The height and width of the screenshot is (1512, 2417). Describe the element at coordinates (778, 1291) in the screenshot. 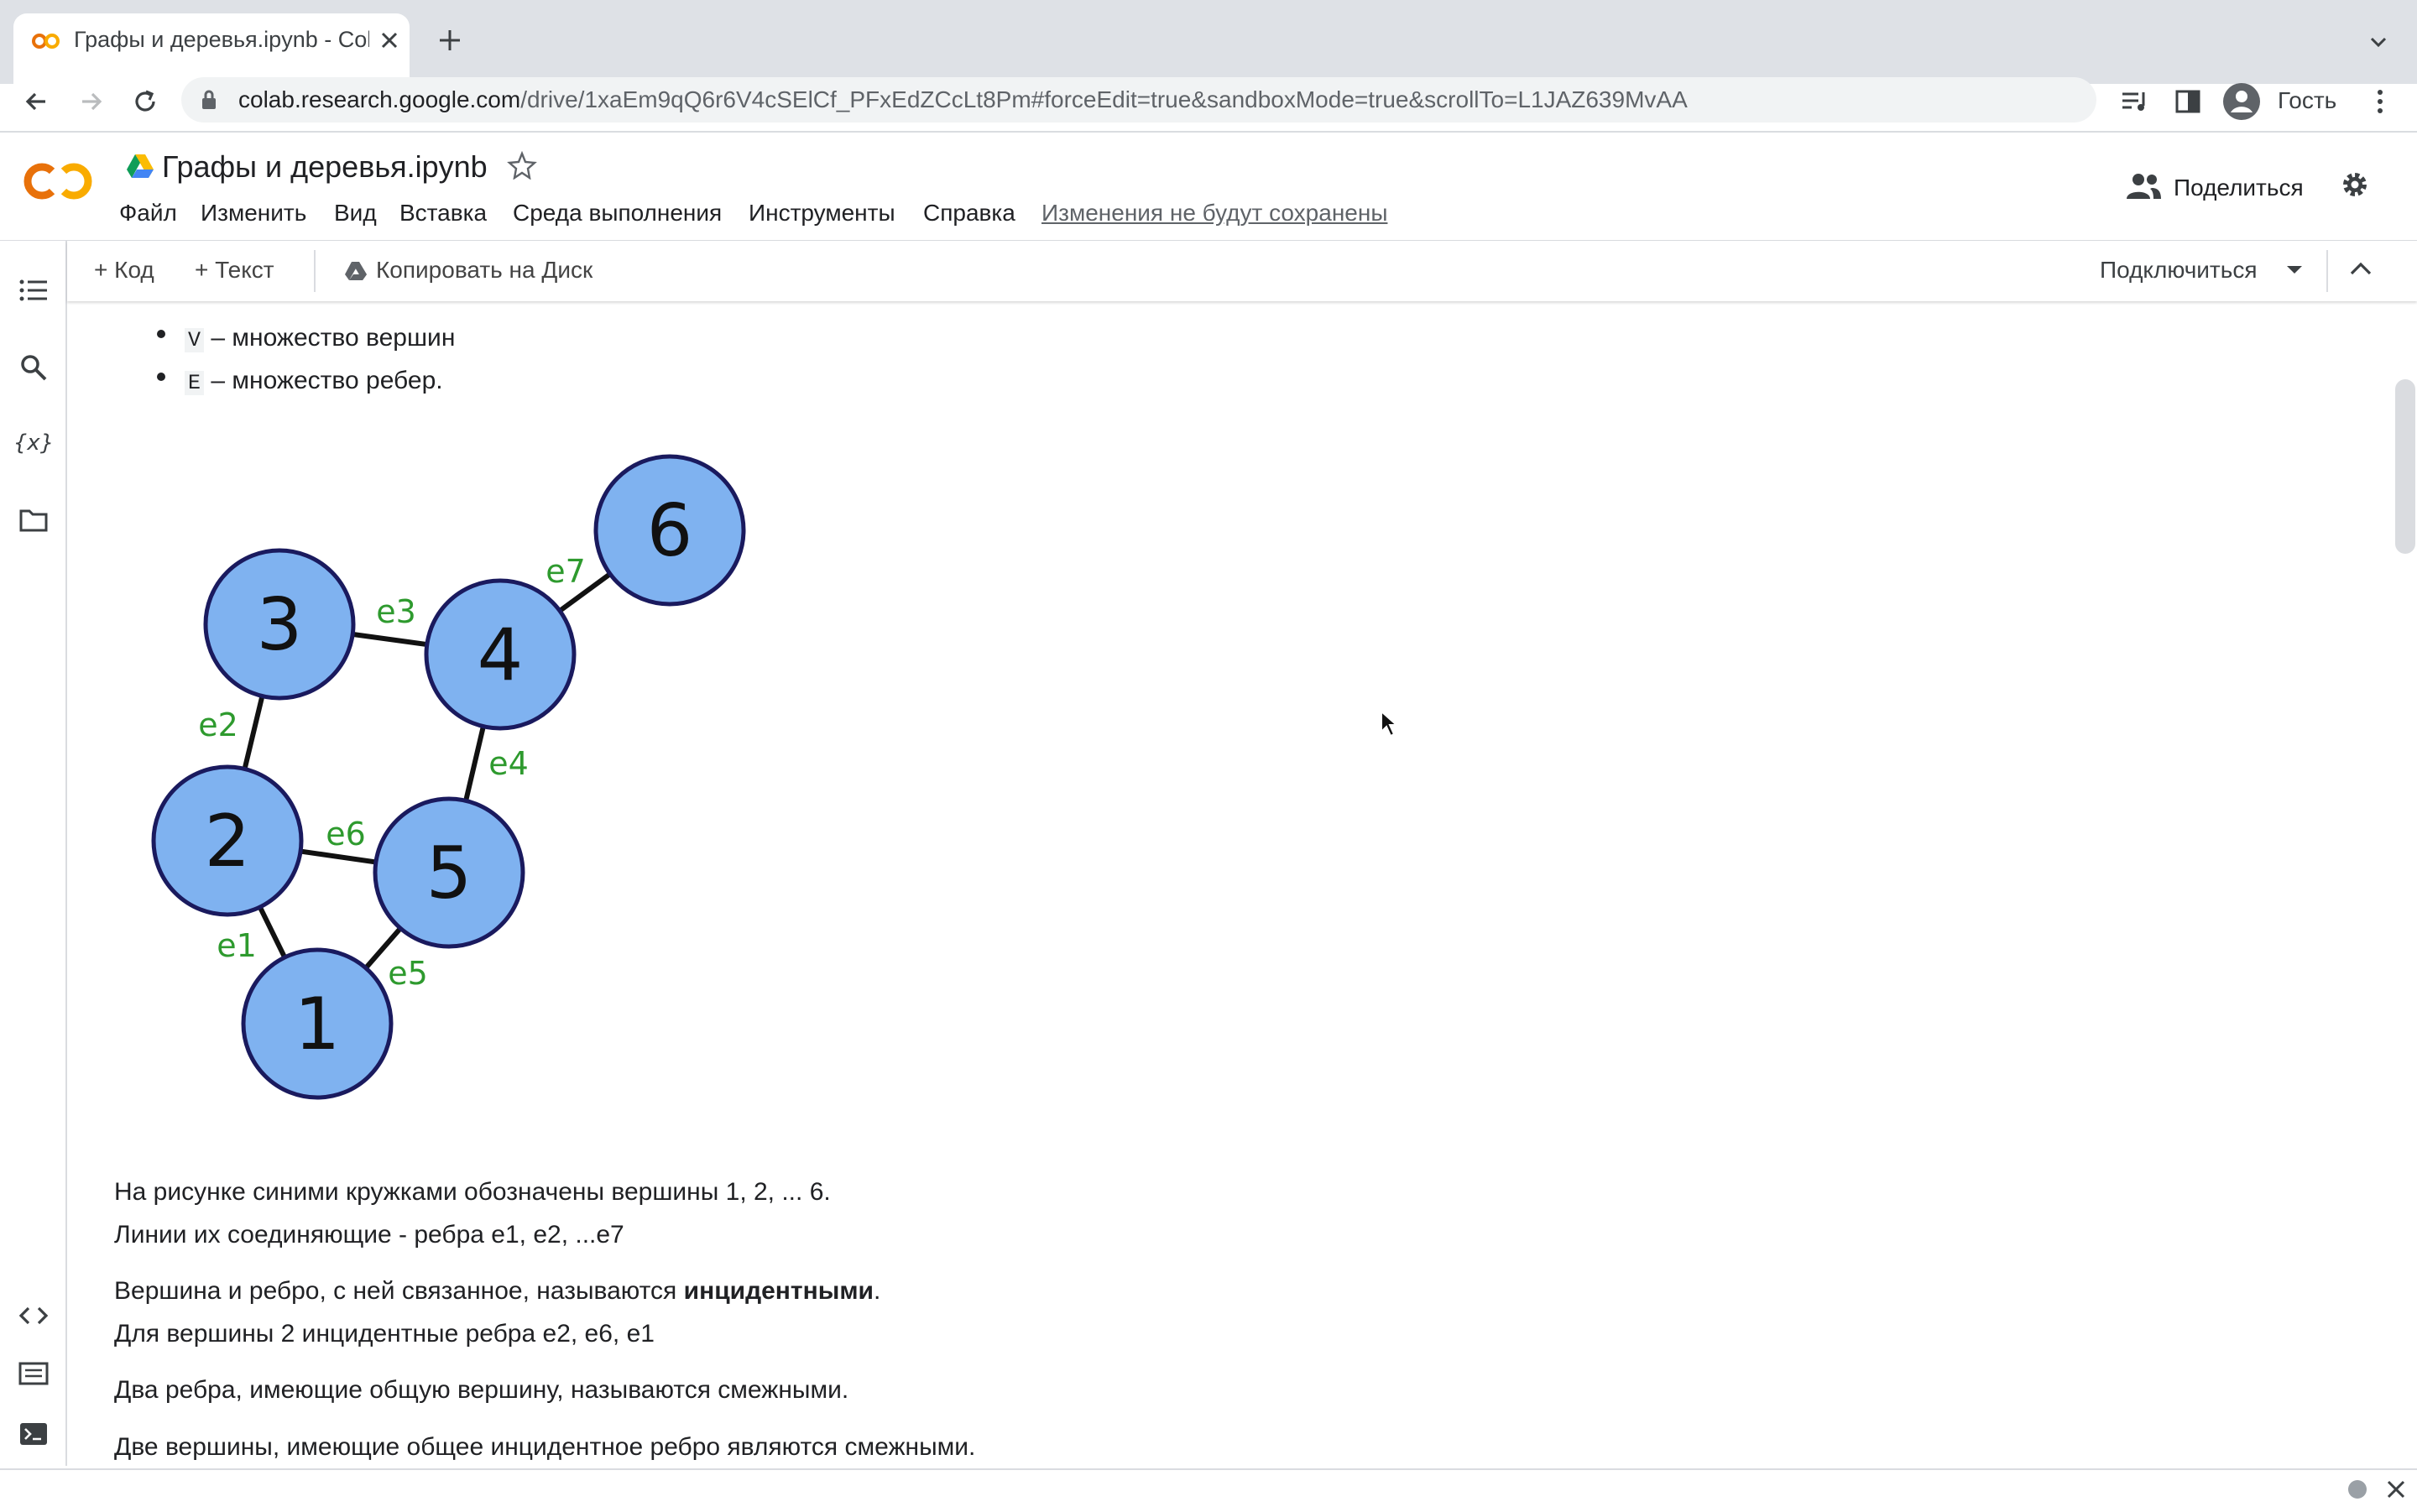

I see `bold-term: инцидентными` at that location.